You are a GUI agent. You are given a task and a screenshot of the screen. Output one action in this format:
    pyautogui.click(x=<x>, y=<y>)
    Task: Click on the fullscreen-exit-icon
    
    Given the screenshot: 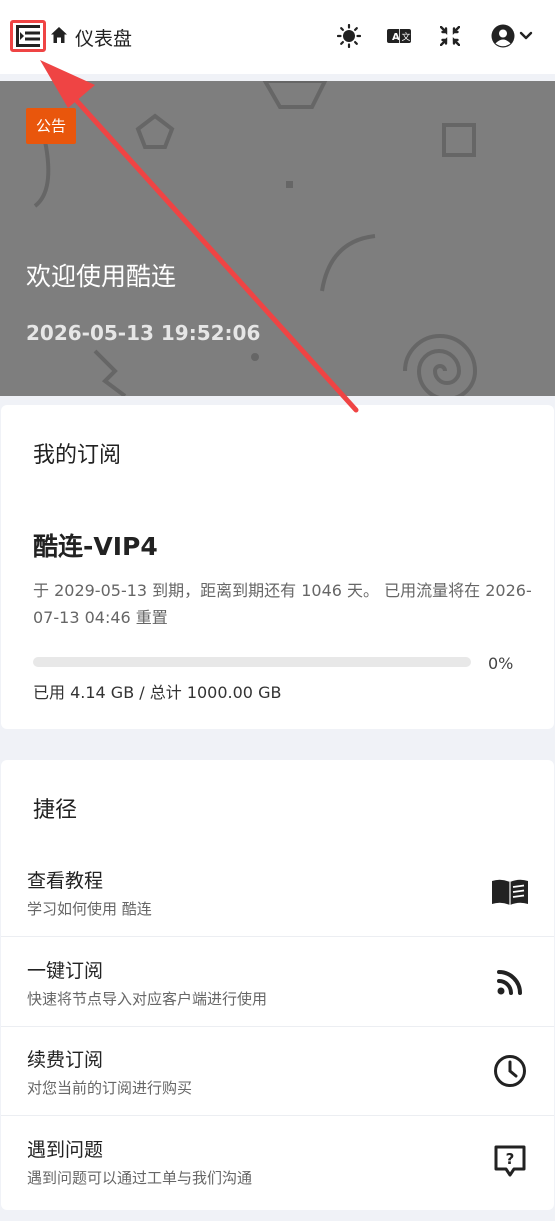 What is the action you would take?
    pyautogui.click(x=450, y=36)
    